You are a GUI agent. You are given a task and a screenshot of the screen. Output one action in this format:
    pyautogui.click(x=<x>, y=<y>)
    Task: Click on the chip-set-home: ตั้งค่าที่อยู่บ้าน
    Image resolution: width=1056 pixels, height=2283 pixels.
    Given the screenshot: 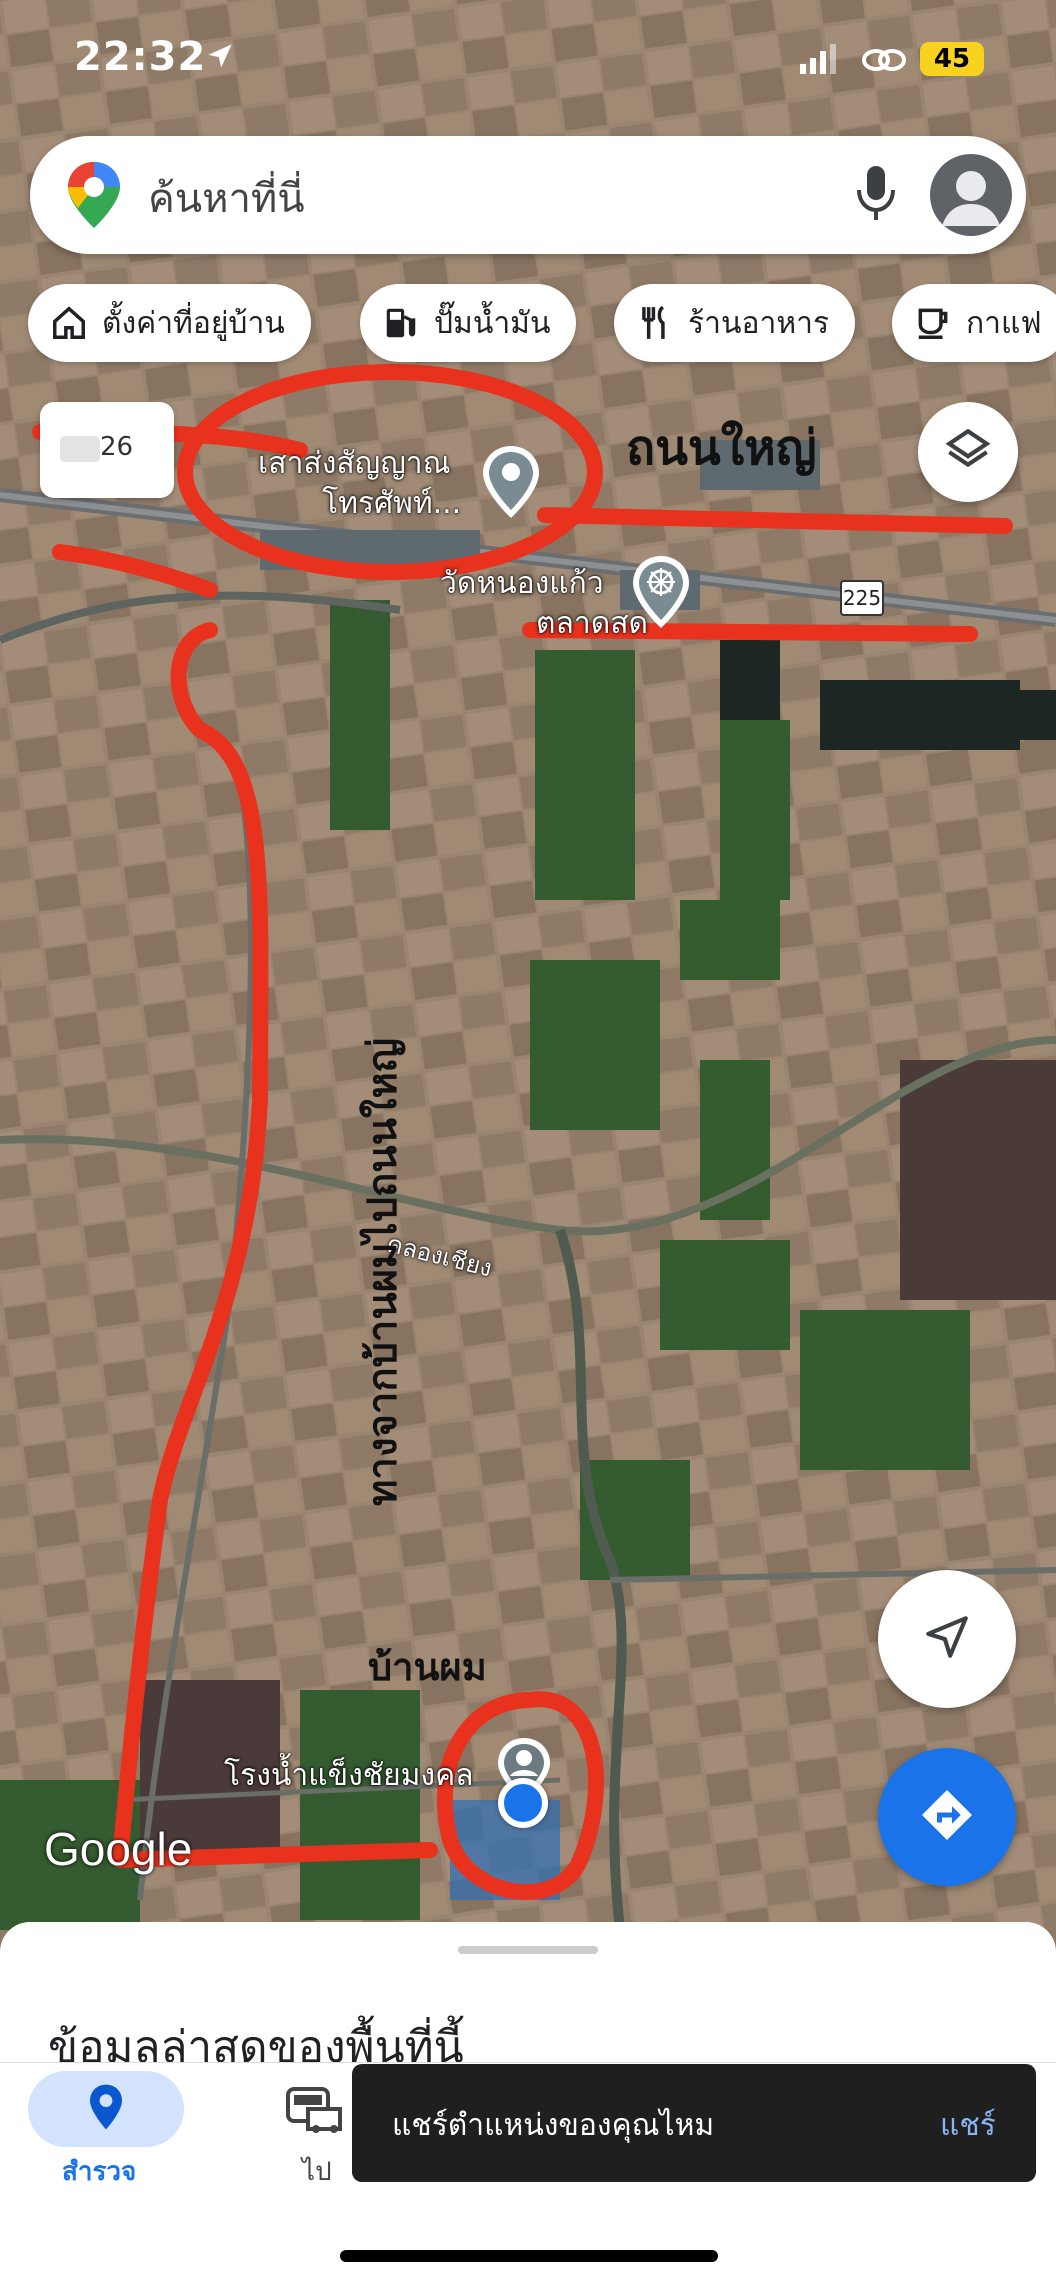 What is the action you would take?
    pyautogui.click(x=169, y=323)
    